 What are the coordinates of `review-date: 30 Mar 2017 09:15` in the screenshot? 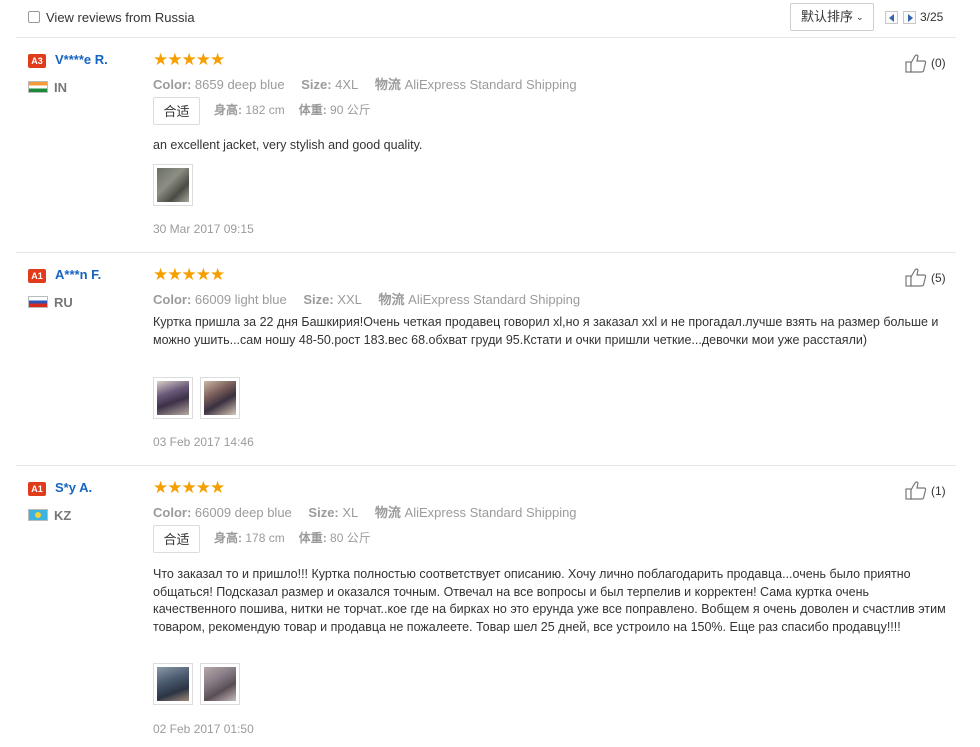 It's located at (203, 229).